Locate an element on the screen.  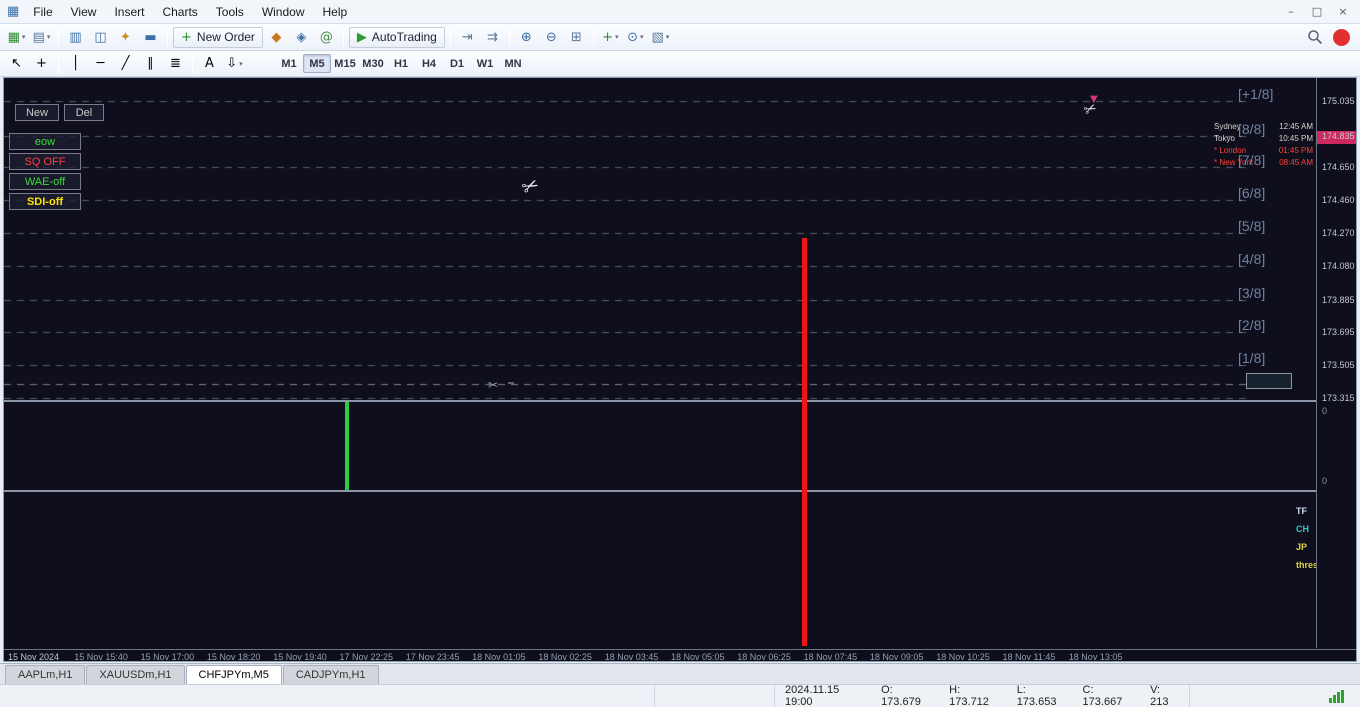
murrey-level-label: [+1/8] is located at coordinates (1256, 94).